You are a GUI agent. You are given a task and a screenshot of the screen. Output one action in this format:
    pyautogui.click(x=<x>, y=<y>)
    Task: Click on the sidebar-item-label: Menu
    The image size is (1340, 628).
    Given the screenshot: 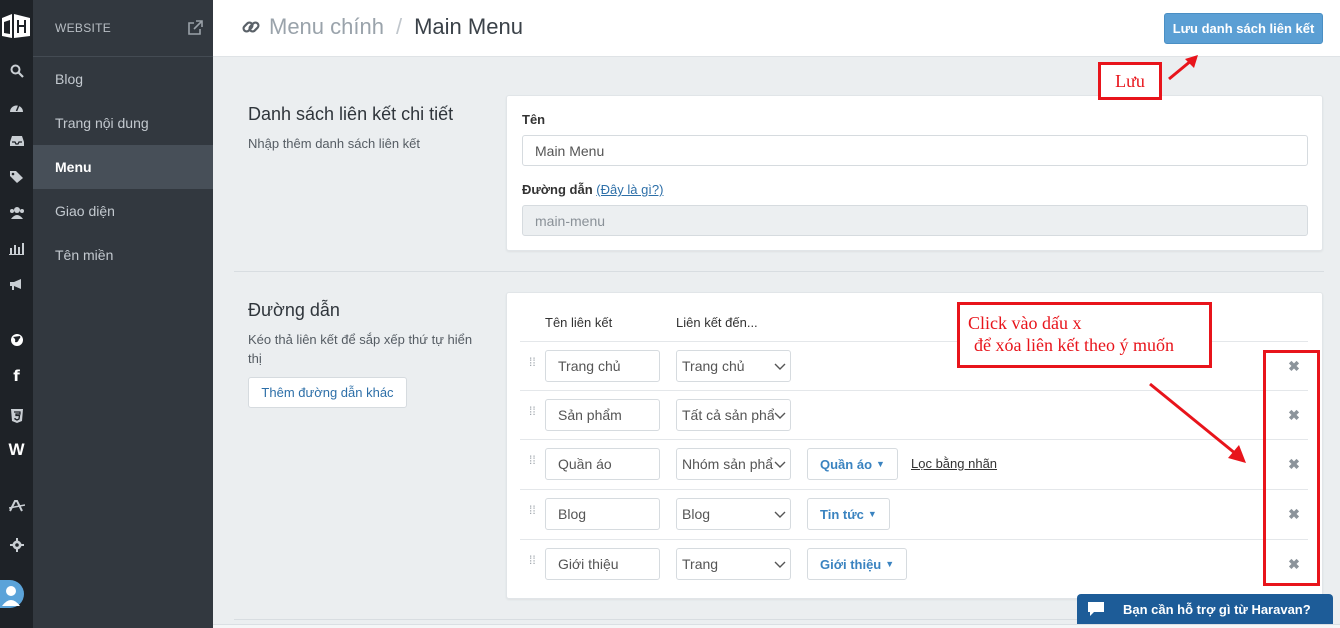 What is the action you would take?
    pyautogui.click(x=73, y=167)
    